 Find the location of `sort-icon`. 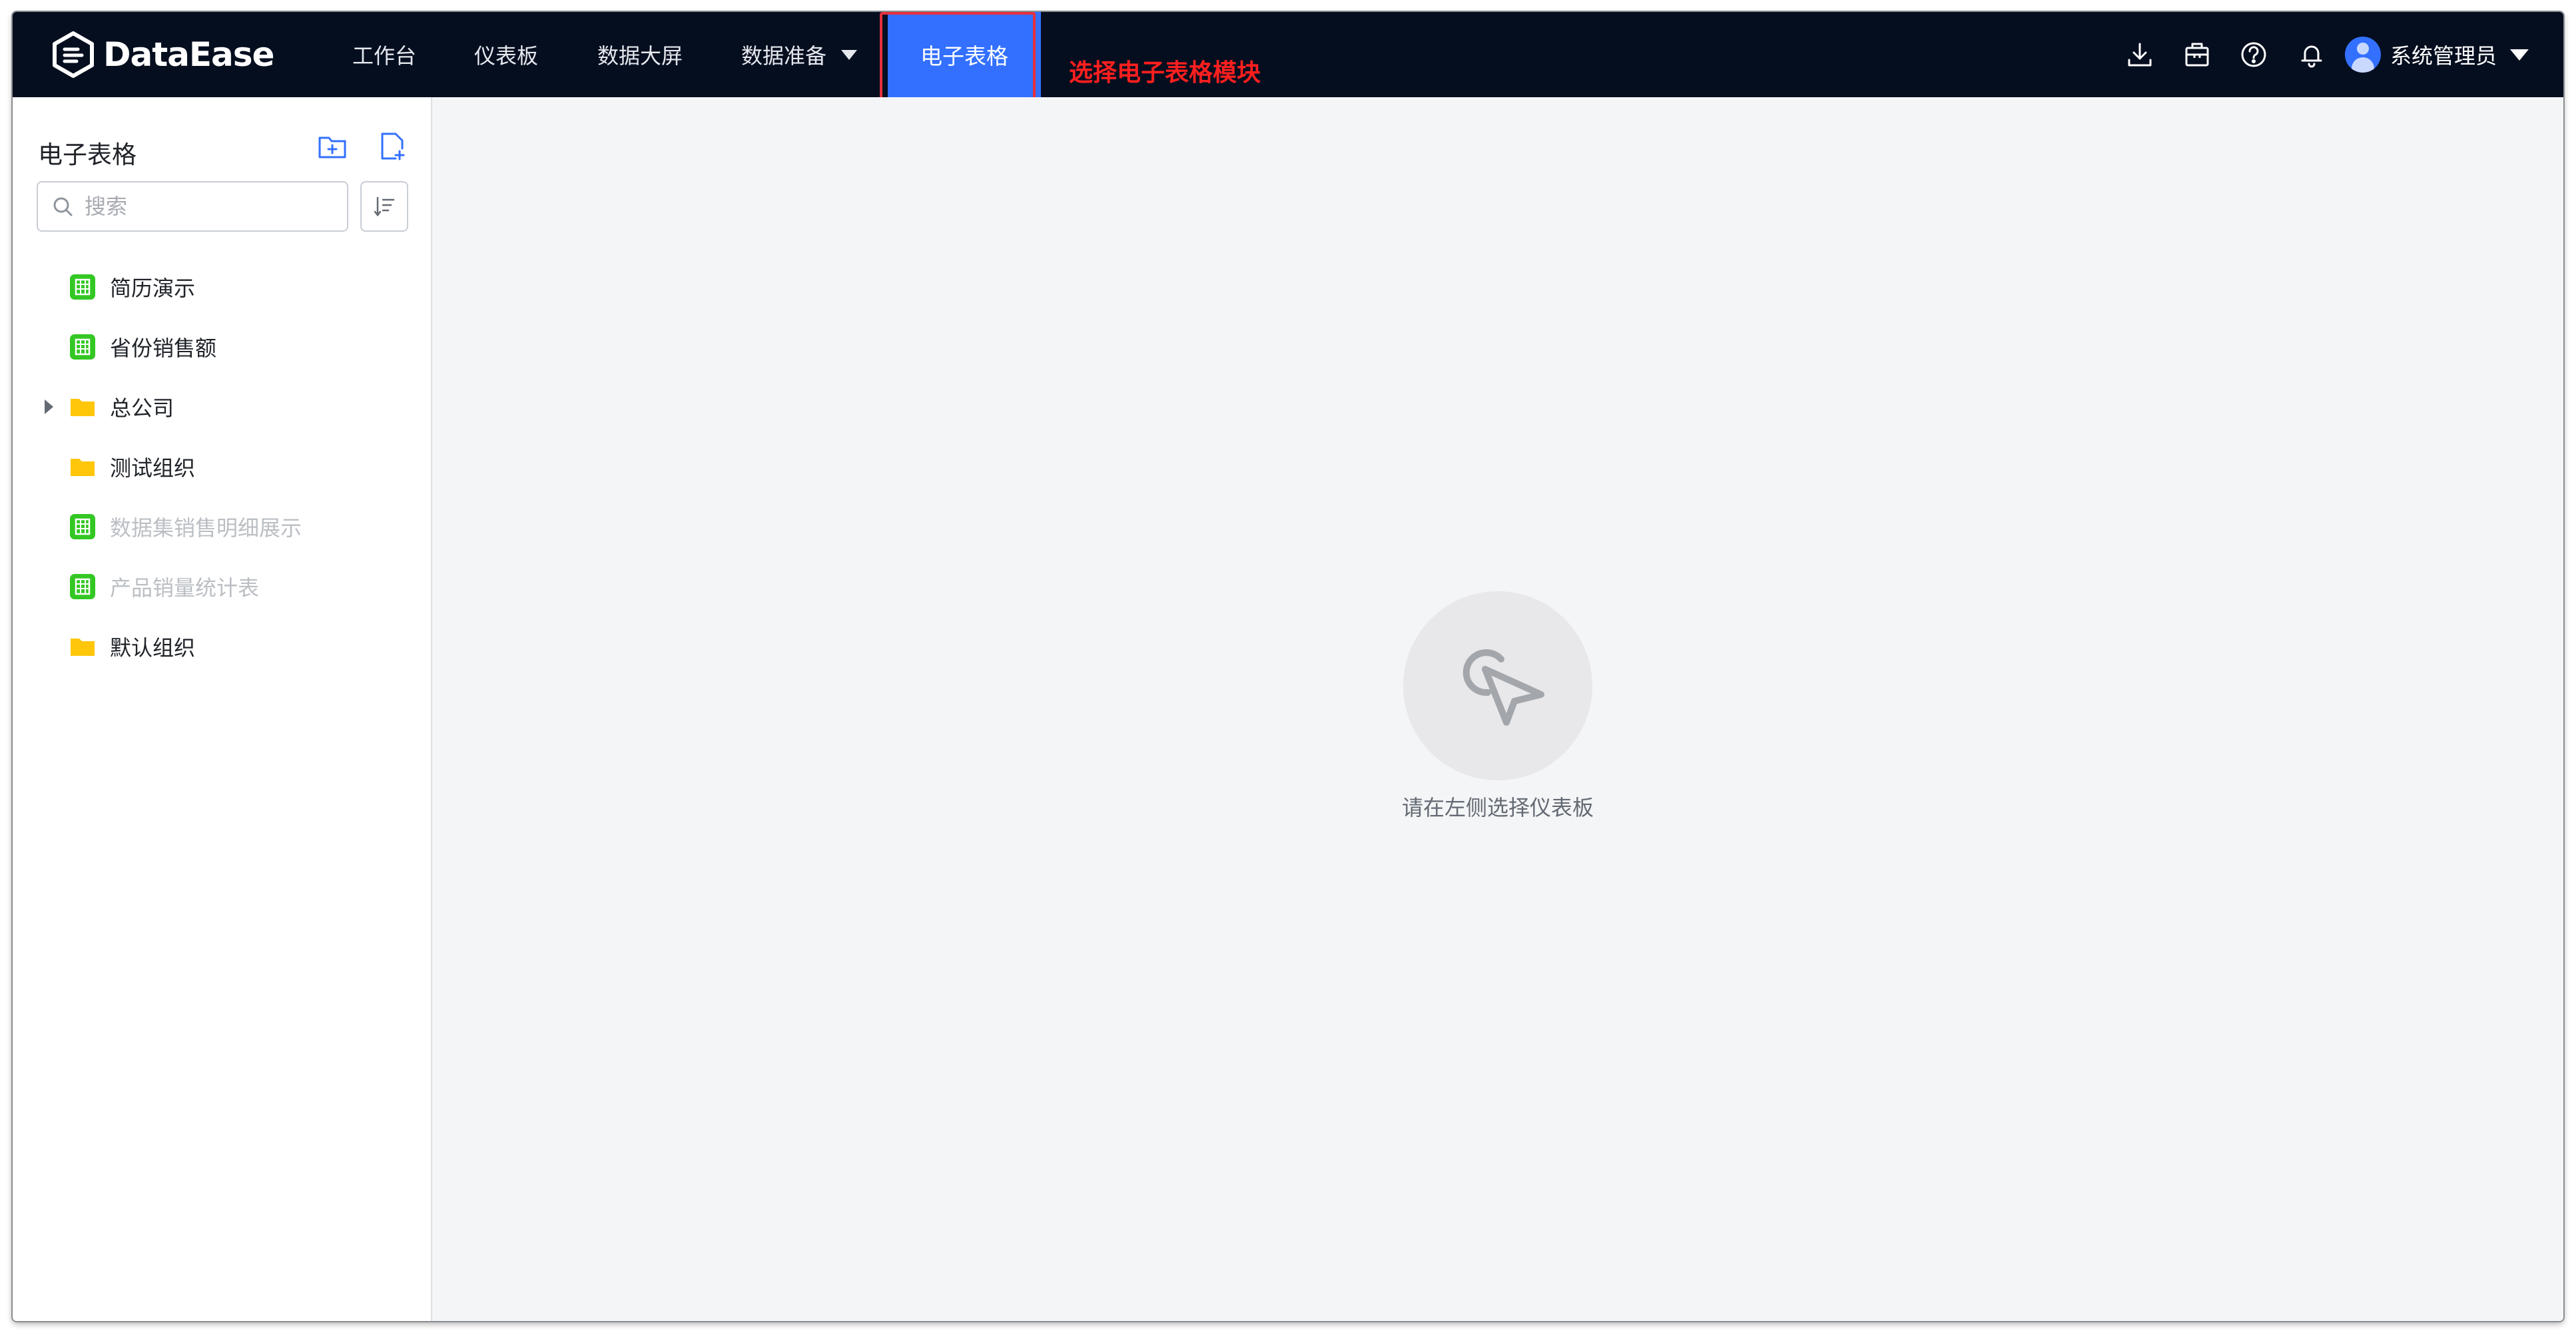

sort-icon is located at coordinates (384, 207).